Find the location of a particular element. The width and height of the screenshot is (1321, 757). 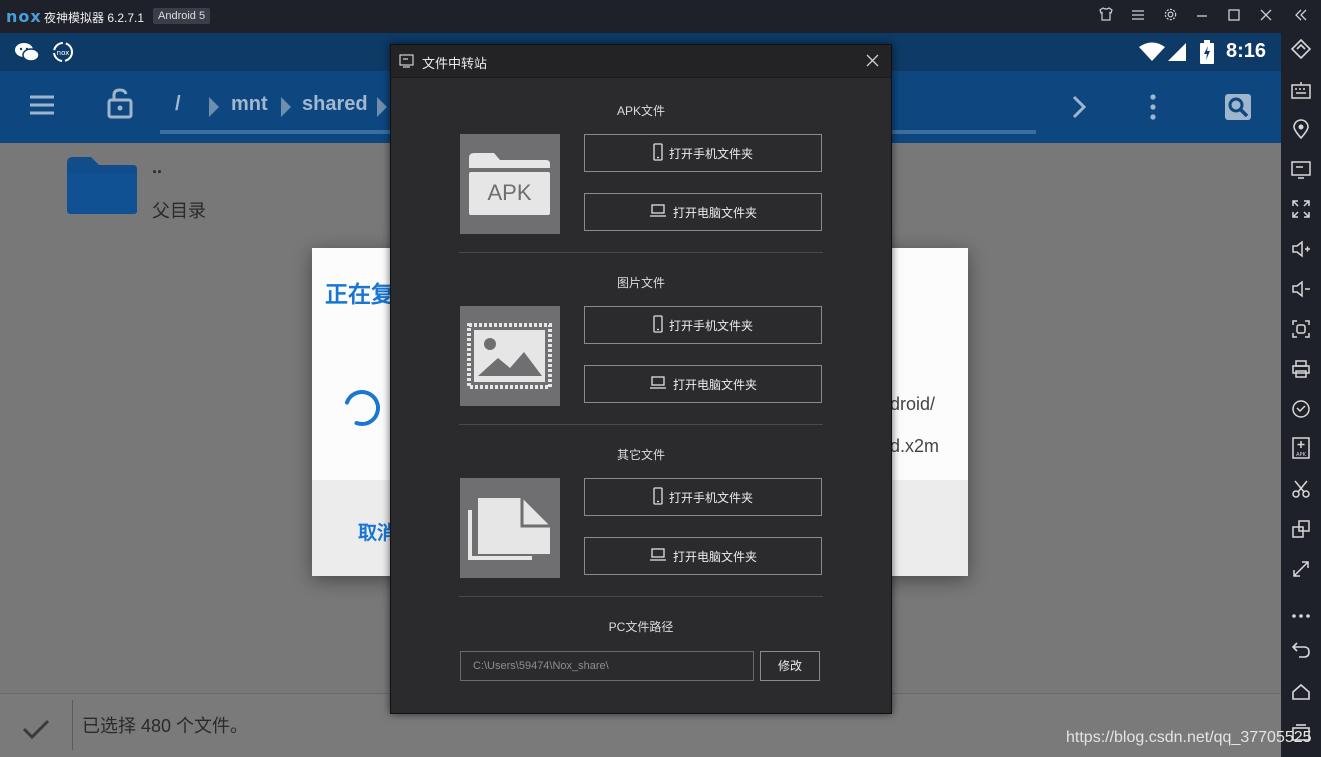

nox-logo: nox is located at coordinates (24, 16).